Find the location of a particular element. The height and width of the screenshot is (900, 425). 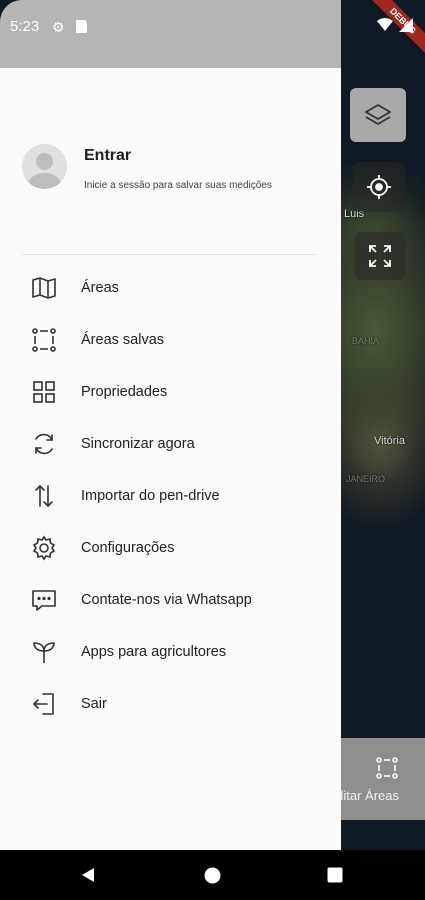

fullscreen-button is located at coordinates (380, 256).